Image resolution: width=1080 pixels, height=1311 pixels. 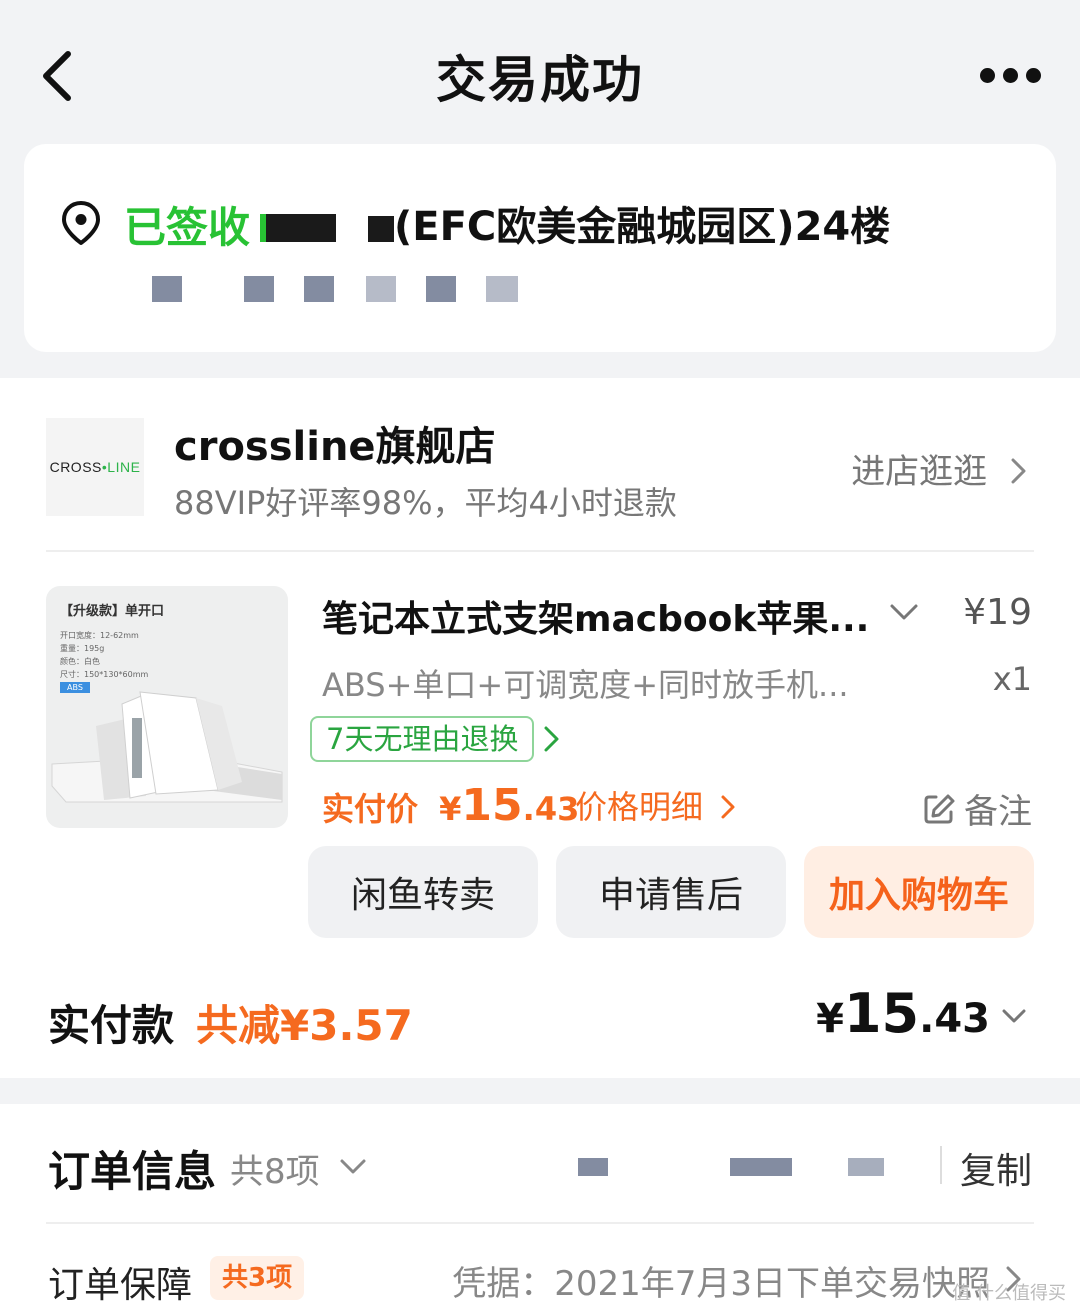 I want to click on delivery-status: 已签收, so click(x=187, y=227).